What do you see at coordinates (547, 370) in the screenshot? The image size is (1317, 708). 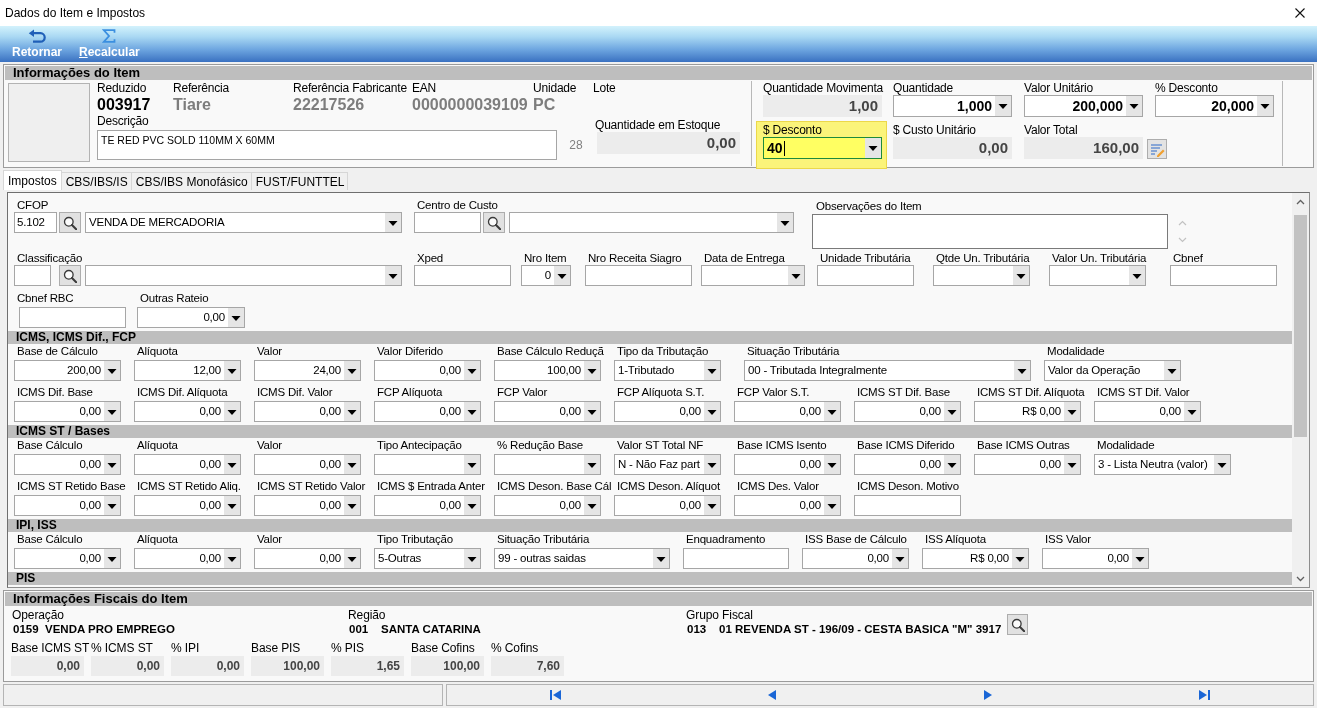 I see `dropdown-field: 100,00` at bounding box center [547, 370].